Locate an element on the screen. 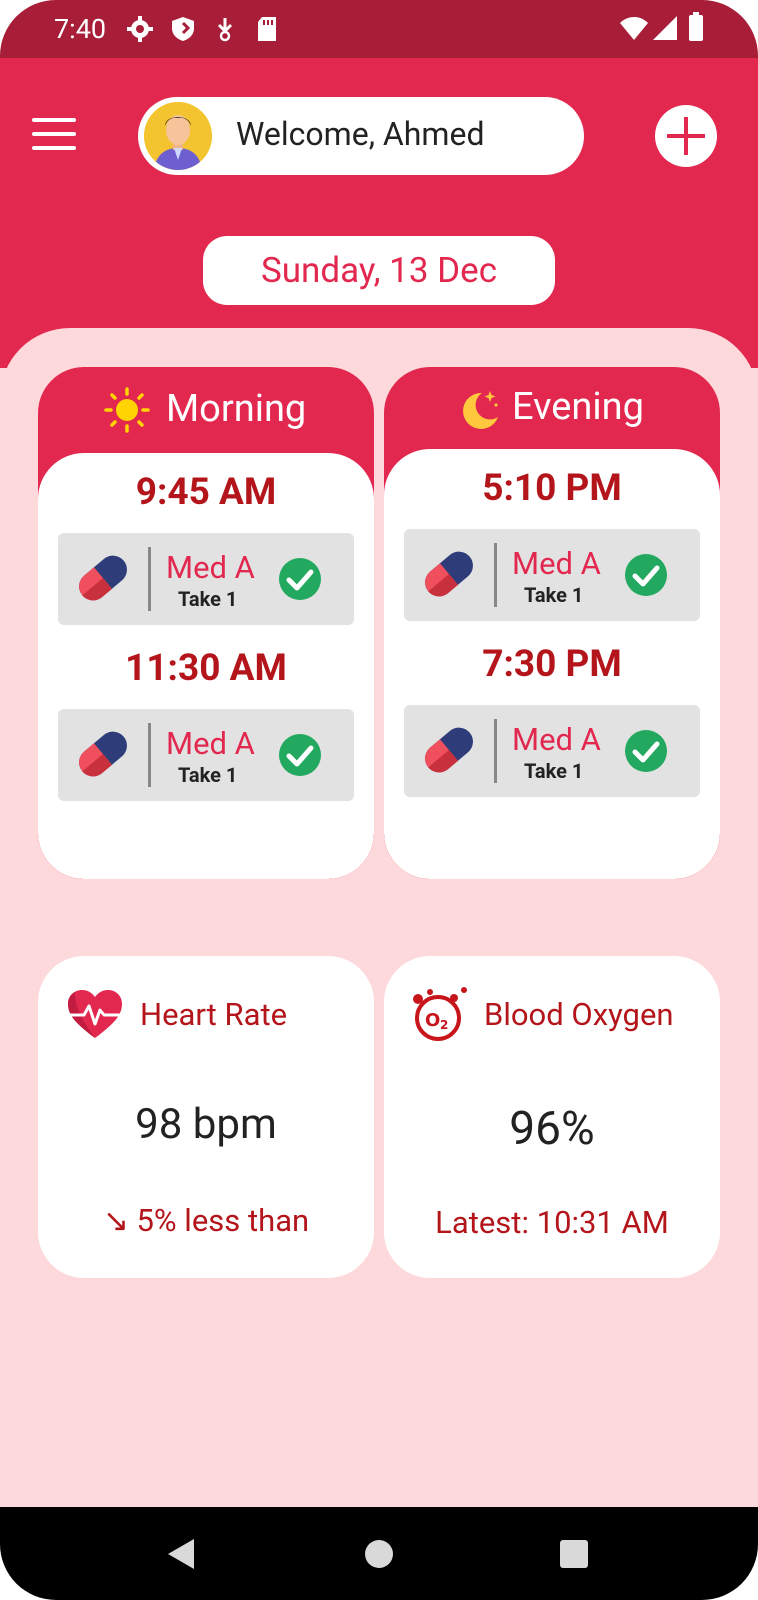 The width and height of the screenshot is (758, 1600). status-time: 7:40 is located at coordinates (80, 29).